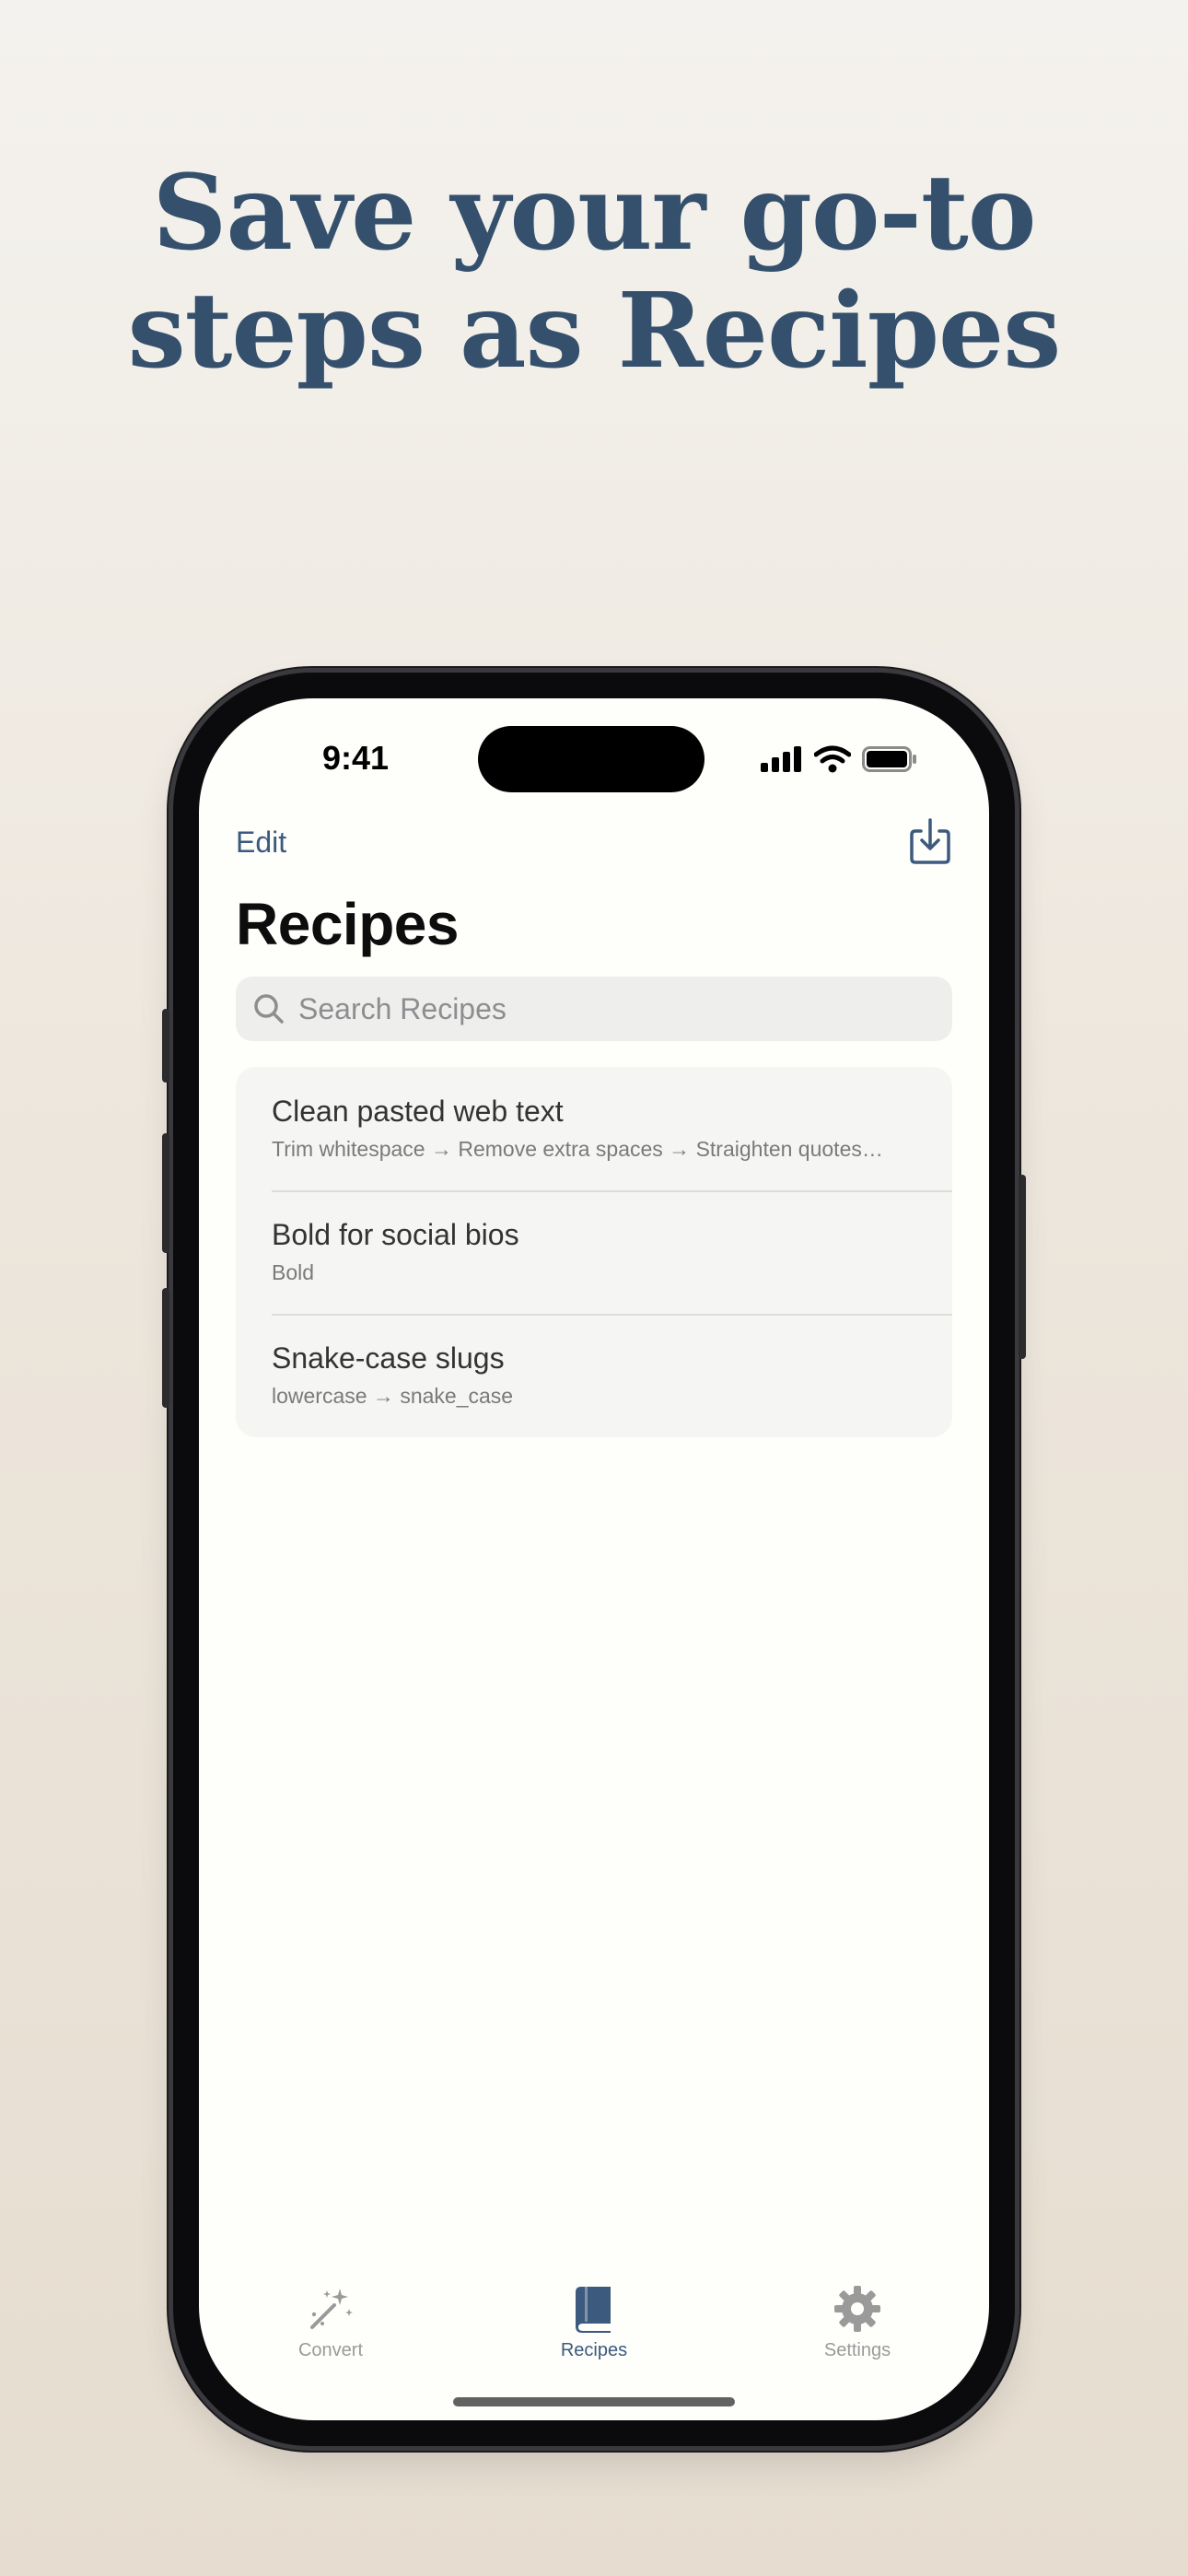 This screenshot has width=1188, height=2576. Describe the element at coordinates (331, 2309) in the screenshot. I see `magic-wand-icon` at that location.